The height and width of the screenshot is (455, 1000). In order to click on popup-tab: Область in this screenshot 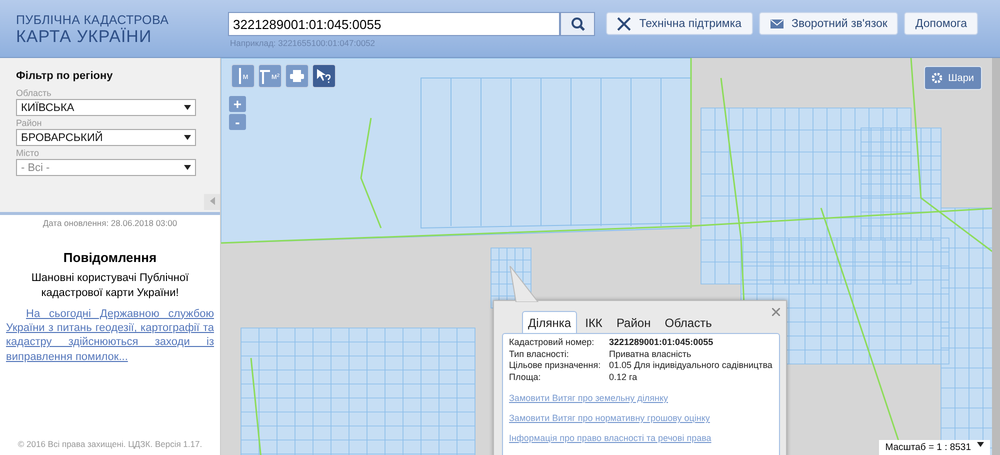, I will do `click(688, 322)`.